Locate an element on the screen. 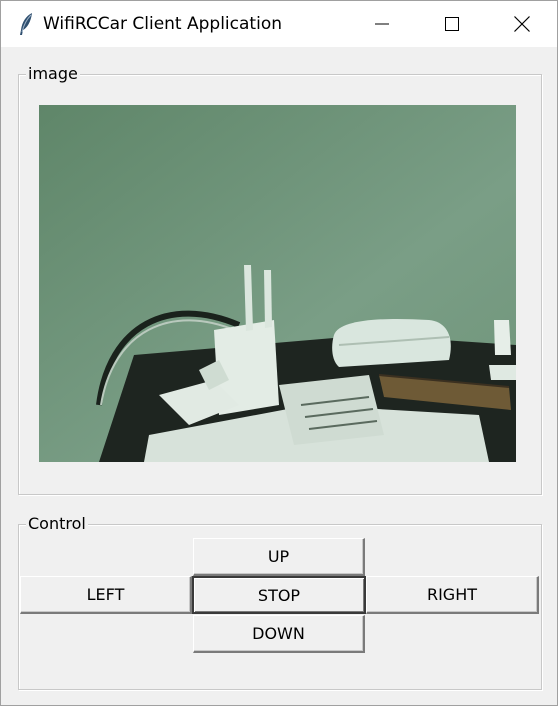  minimize-button is located at coordinates (382, 24).